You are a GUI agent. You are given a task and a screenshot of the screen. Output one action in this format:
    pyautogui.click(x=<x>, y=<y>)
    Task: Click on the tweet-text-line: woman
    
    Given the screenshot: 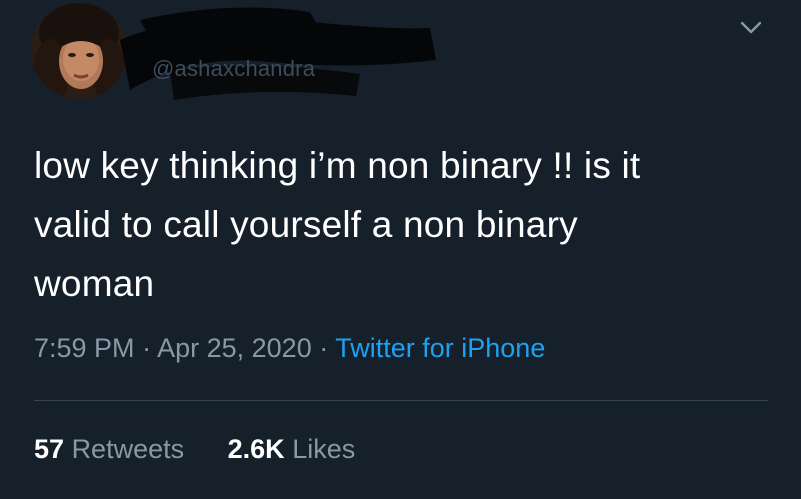 What is the action you would take?
    pyautogui.click(x=94, y=283)
    